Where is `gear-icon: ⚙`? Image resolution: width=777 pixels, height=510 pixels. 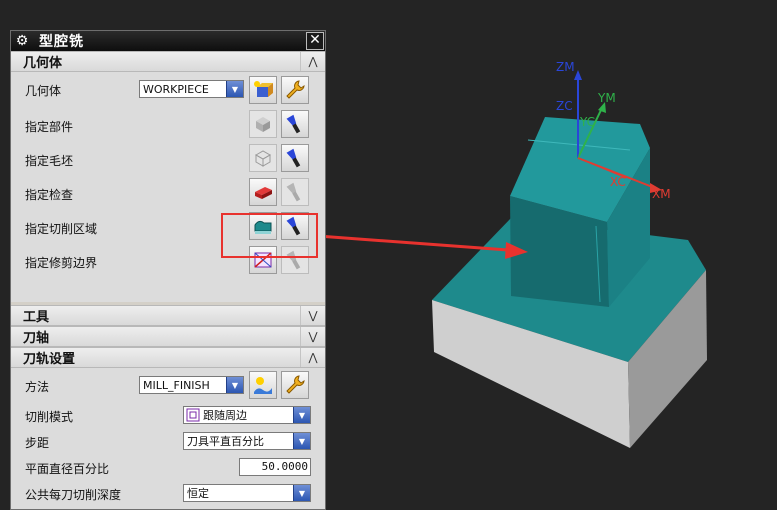 gear-icon: ⚙ is located at coordinates (22, 41).